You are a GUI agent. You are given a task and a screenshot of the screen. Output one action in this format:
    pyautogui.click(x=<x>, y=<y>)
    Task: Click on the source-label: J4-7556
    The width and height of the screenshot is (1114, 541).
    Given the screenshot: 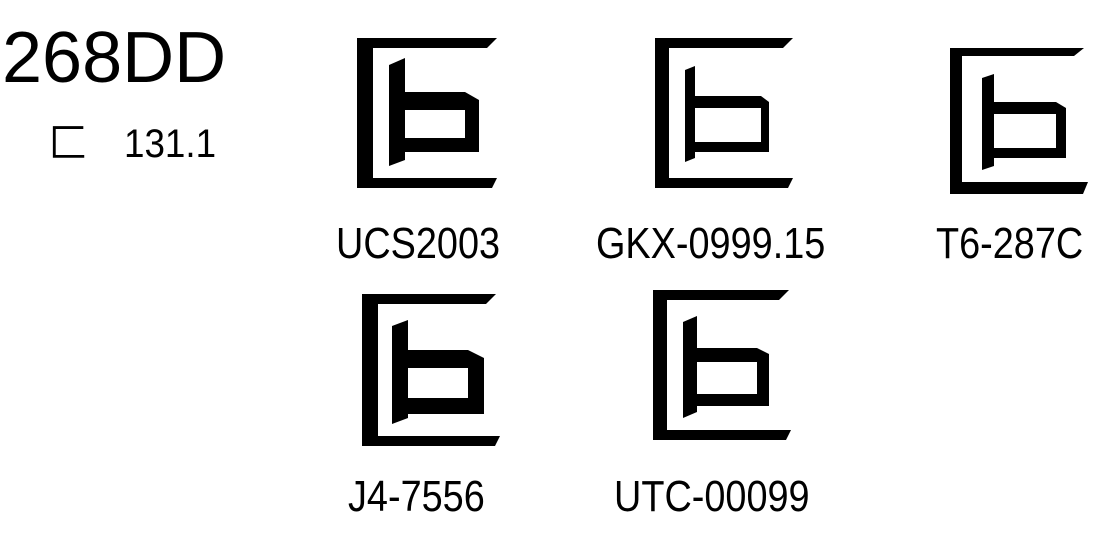 What is the action you would take?
    pyautogui.click(x=416, y=496)
    